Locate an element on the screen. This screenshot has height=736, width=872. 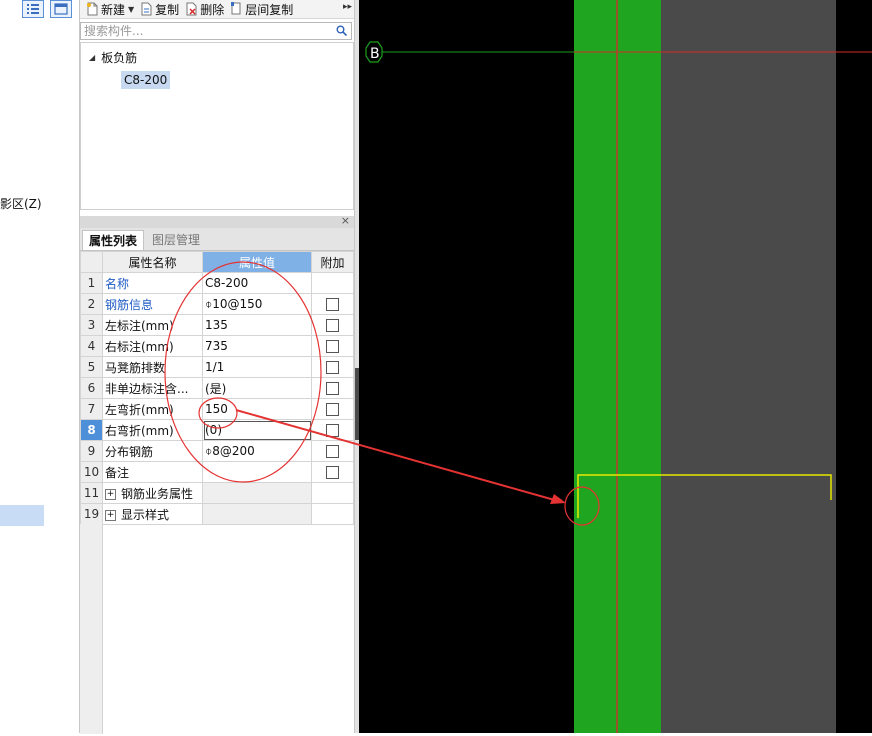
component-tree: ◢ 板负筋 C8-200 is located at coordinates (217, 126).